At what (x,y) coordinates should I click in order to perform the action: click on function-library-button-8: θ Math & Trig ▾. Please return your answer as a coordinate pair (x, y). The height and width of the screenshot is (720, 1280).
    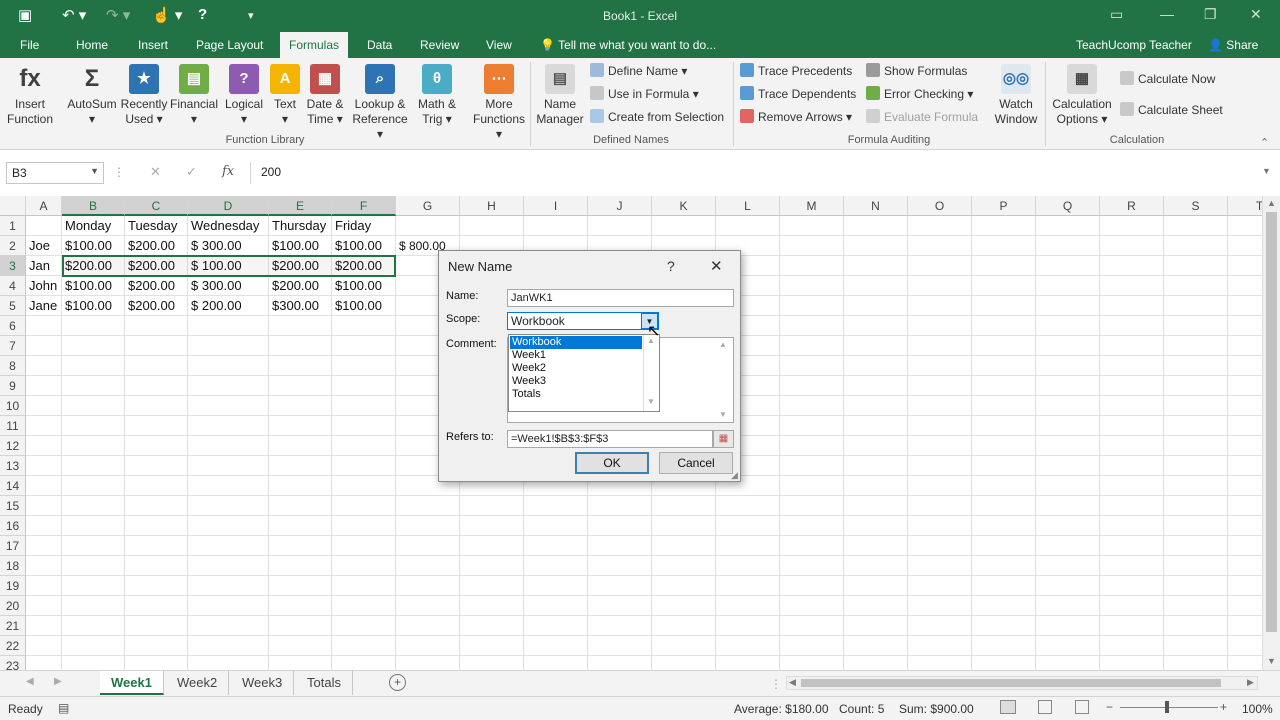
    Looking at the image, I should click on (437, 95).